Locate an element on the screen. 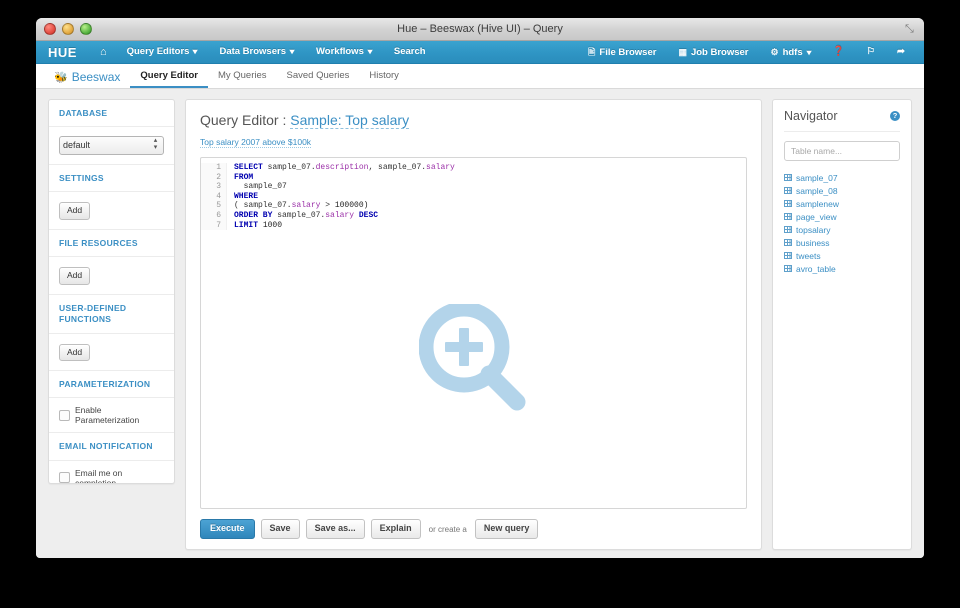  nav-file-browser: 🖹 File Browser is located at coordinates (622, 52).